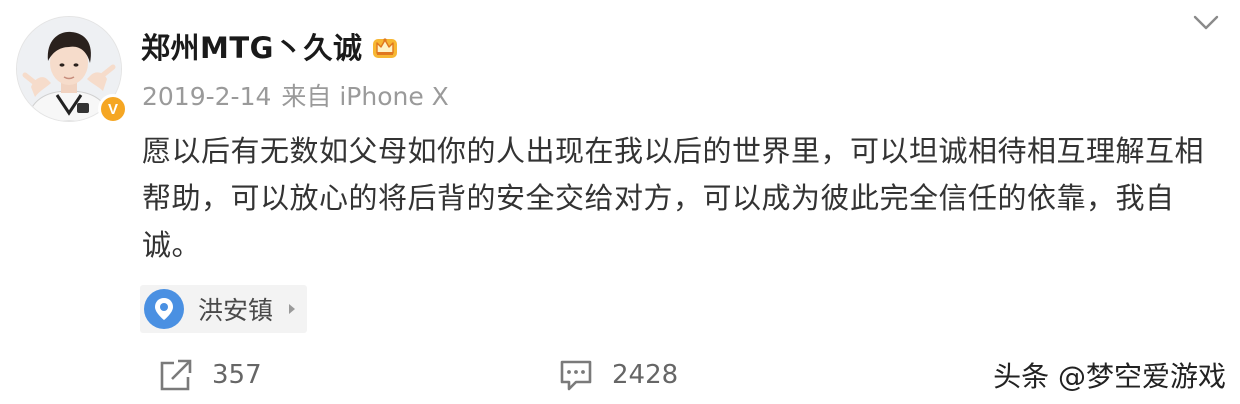 The height and width of the screenshot is (404, 1240). I want to click on verified-badge: V, so click(113, 109).